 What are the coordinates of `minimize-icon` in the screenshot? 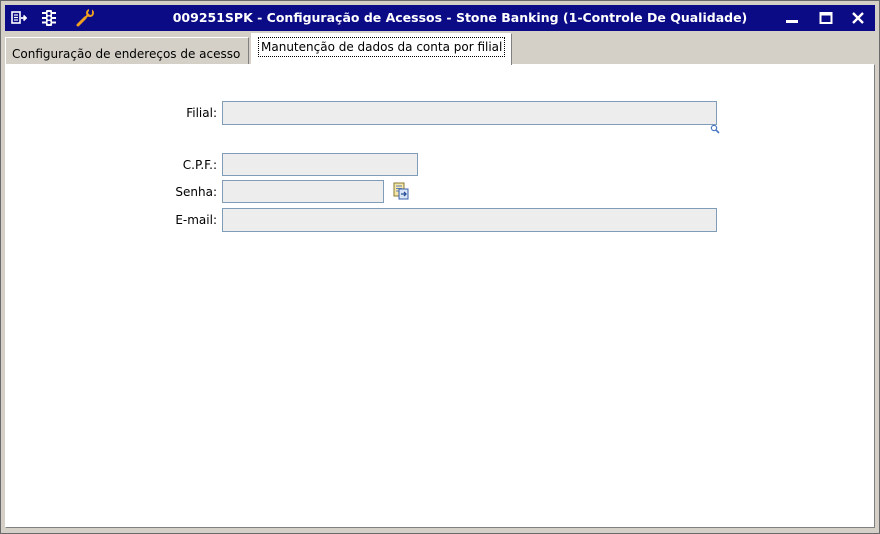 It's located at (792, 18).